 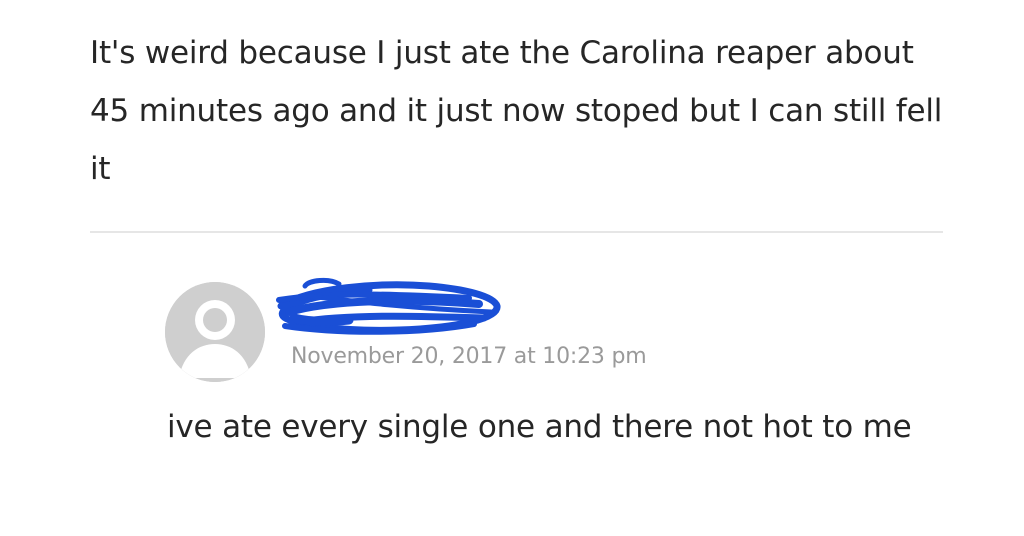 What do you see at coordinates (388, 306) in the screenshot?
I see `author-redaction-scribble` at bounding box center [388, 306].